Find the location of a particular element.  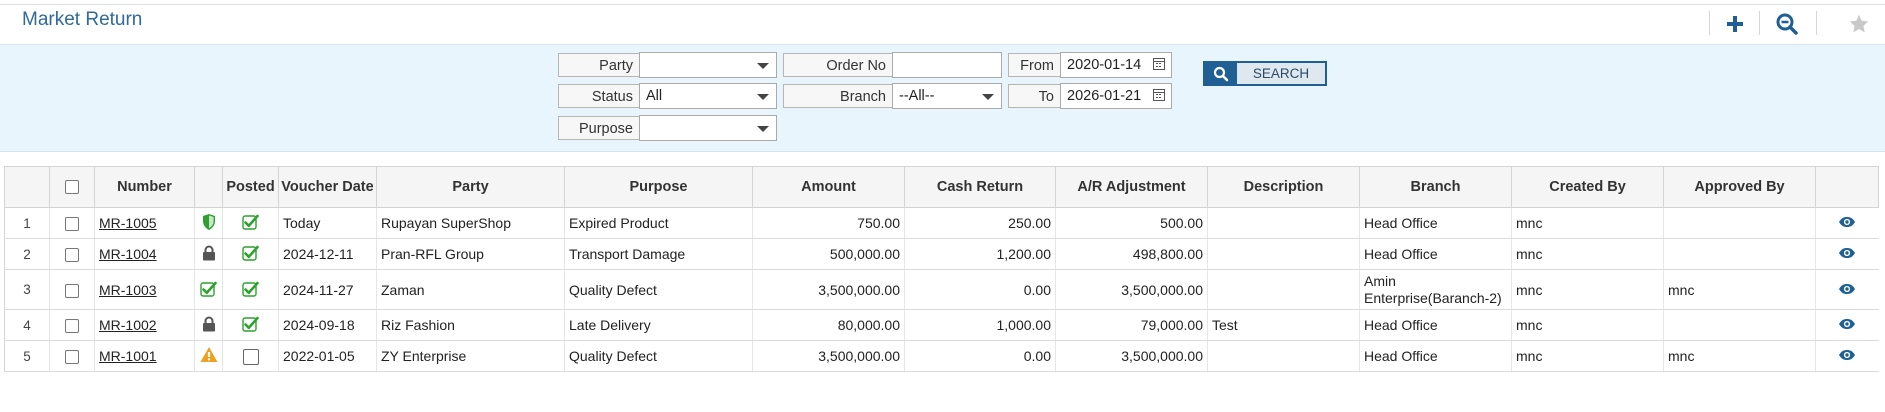

branch-cell: Head Office is located at coordinates (1435, 254).